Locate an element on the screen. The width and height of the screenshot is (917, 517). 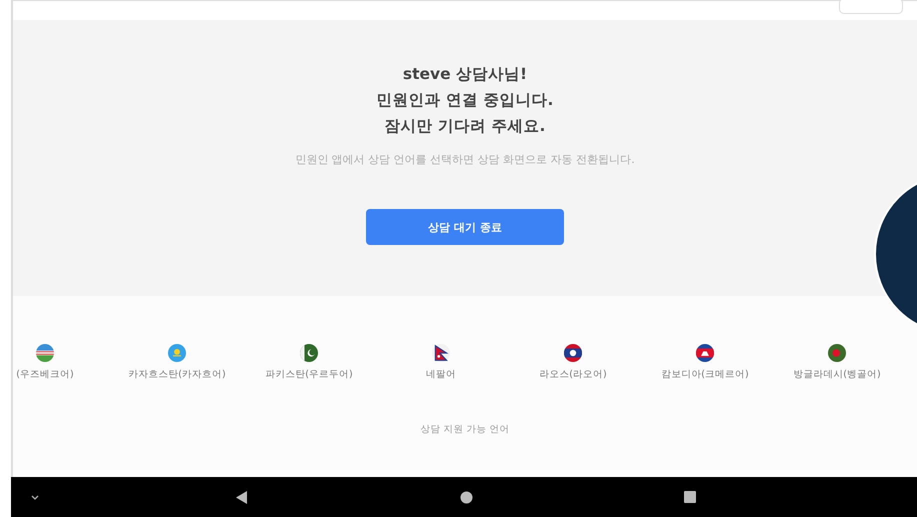
home-icon is located at coordinates (466, 497).